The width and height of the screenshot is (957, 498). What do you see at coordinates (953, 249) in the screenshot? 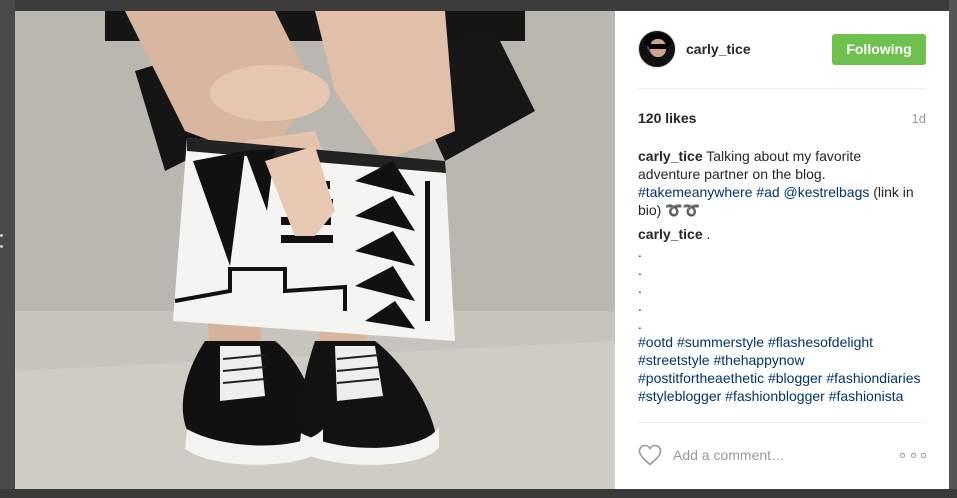
I see `backdrop-right` at bounding box center [953, 249].